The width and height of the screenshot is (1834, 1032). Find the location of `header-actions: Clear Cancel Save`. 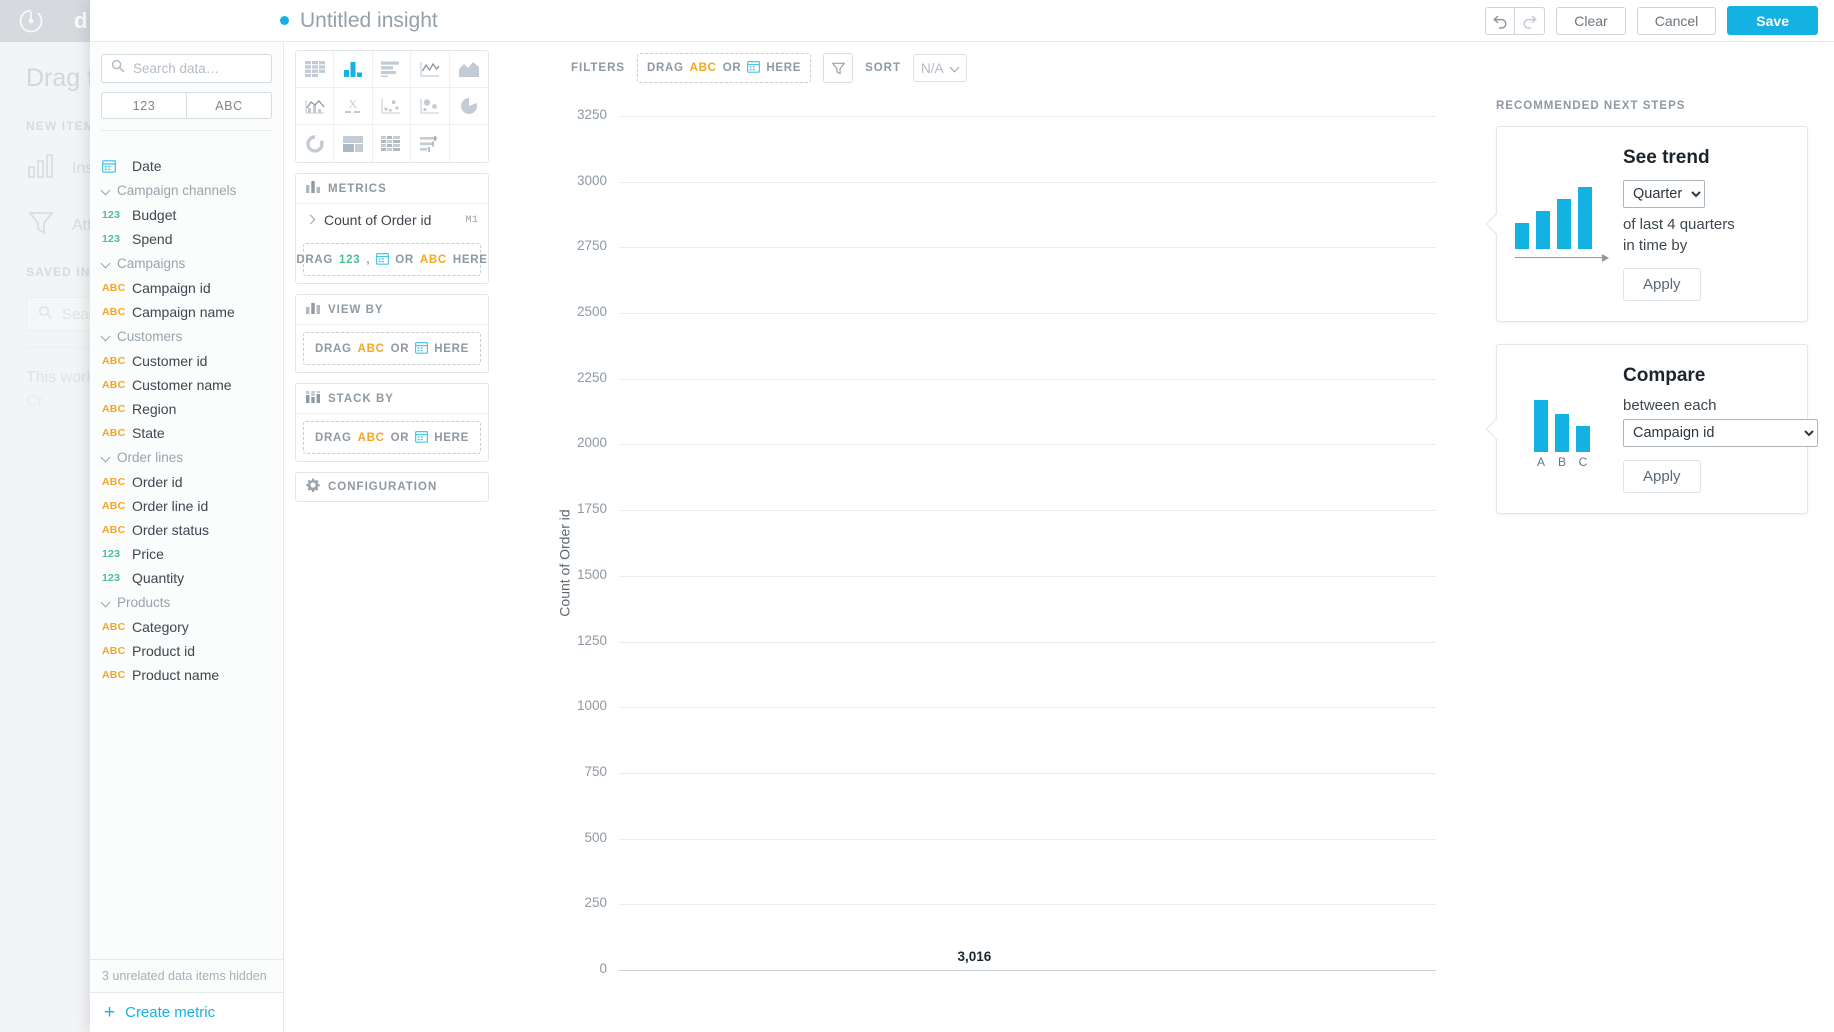

header-actions: Clear Cancel Save is located at coordinates (1659, 20).